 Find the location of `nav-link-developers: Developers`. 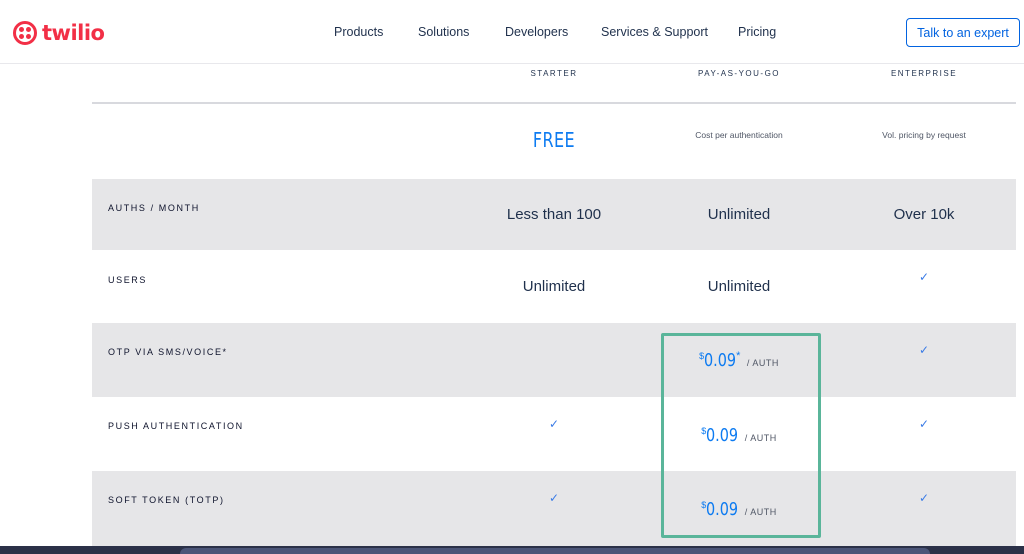

nav-link-developers: Developers is located at coordinates (536, 32).